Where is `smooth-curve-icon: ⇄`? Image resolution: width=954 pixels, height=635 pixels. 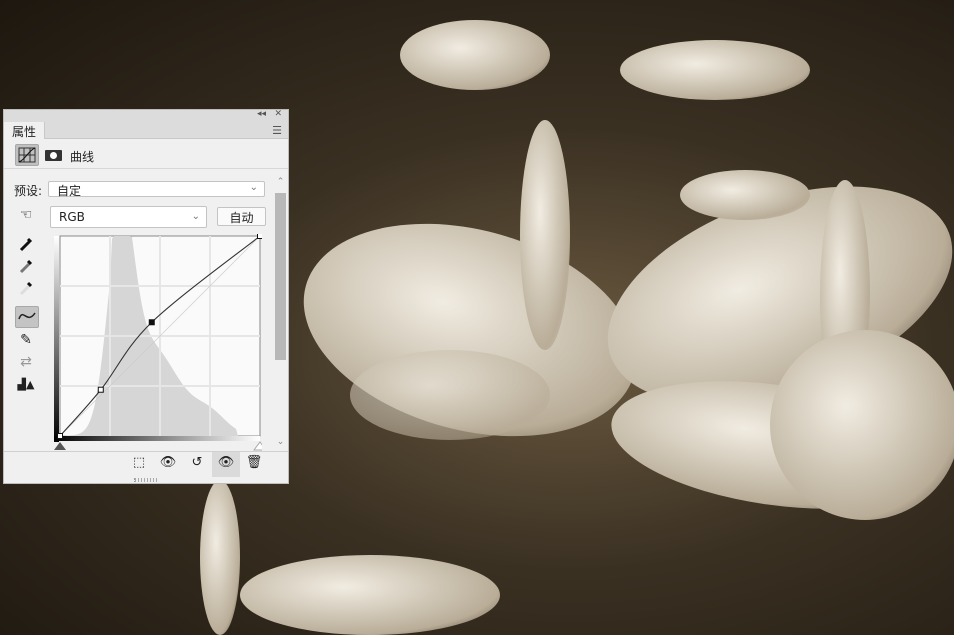 smooth-curve-icon: ⇄ is located at coordinates (26, 364).